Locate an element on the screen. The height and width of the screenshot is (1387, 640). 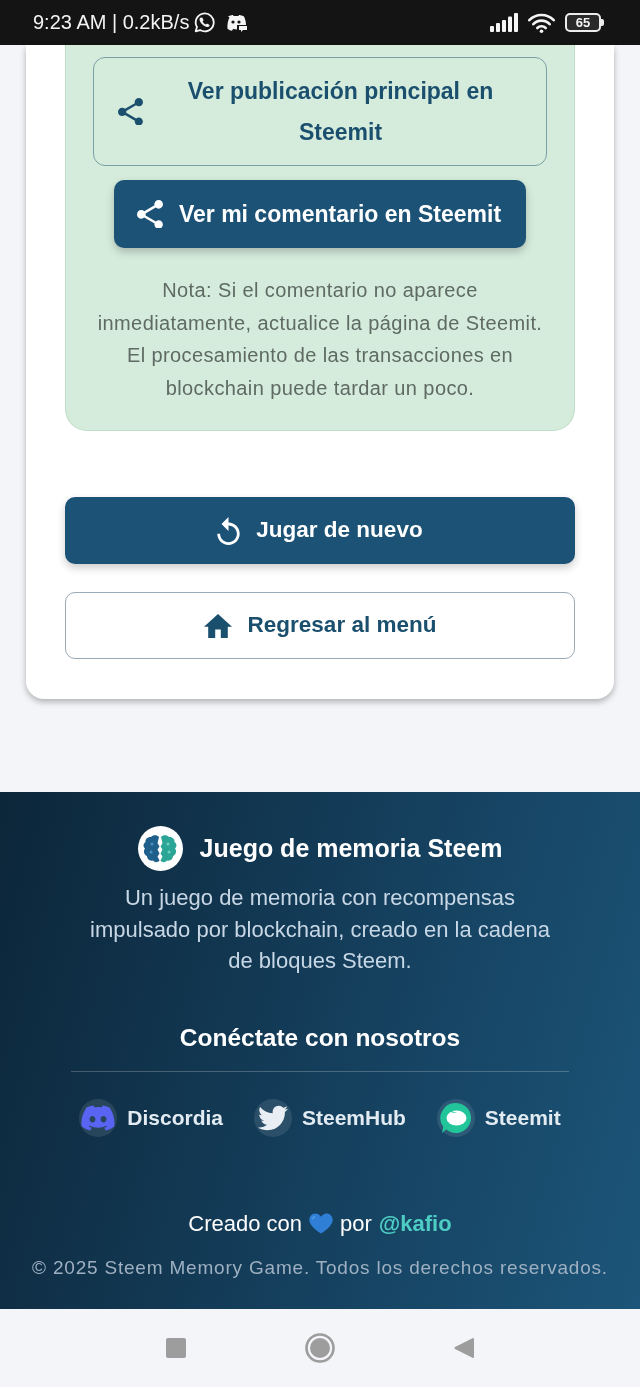
social-heading: Conéctate con nosotros is located at coordinates (320, 1037).